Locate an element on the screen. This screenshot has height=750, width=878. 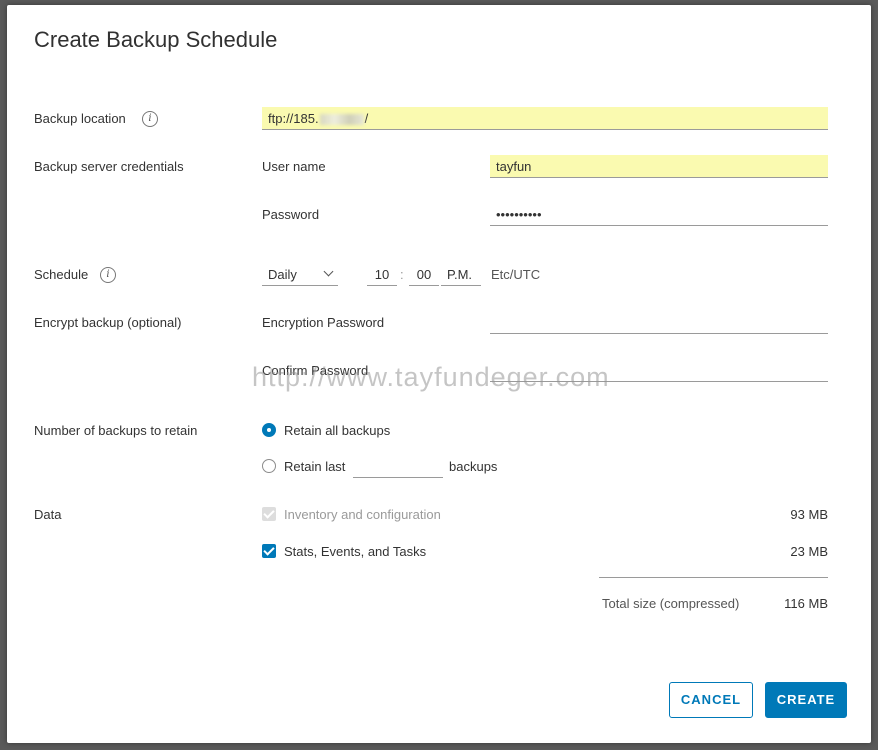
minute-input: 00 is located at coordinates (424, 274).